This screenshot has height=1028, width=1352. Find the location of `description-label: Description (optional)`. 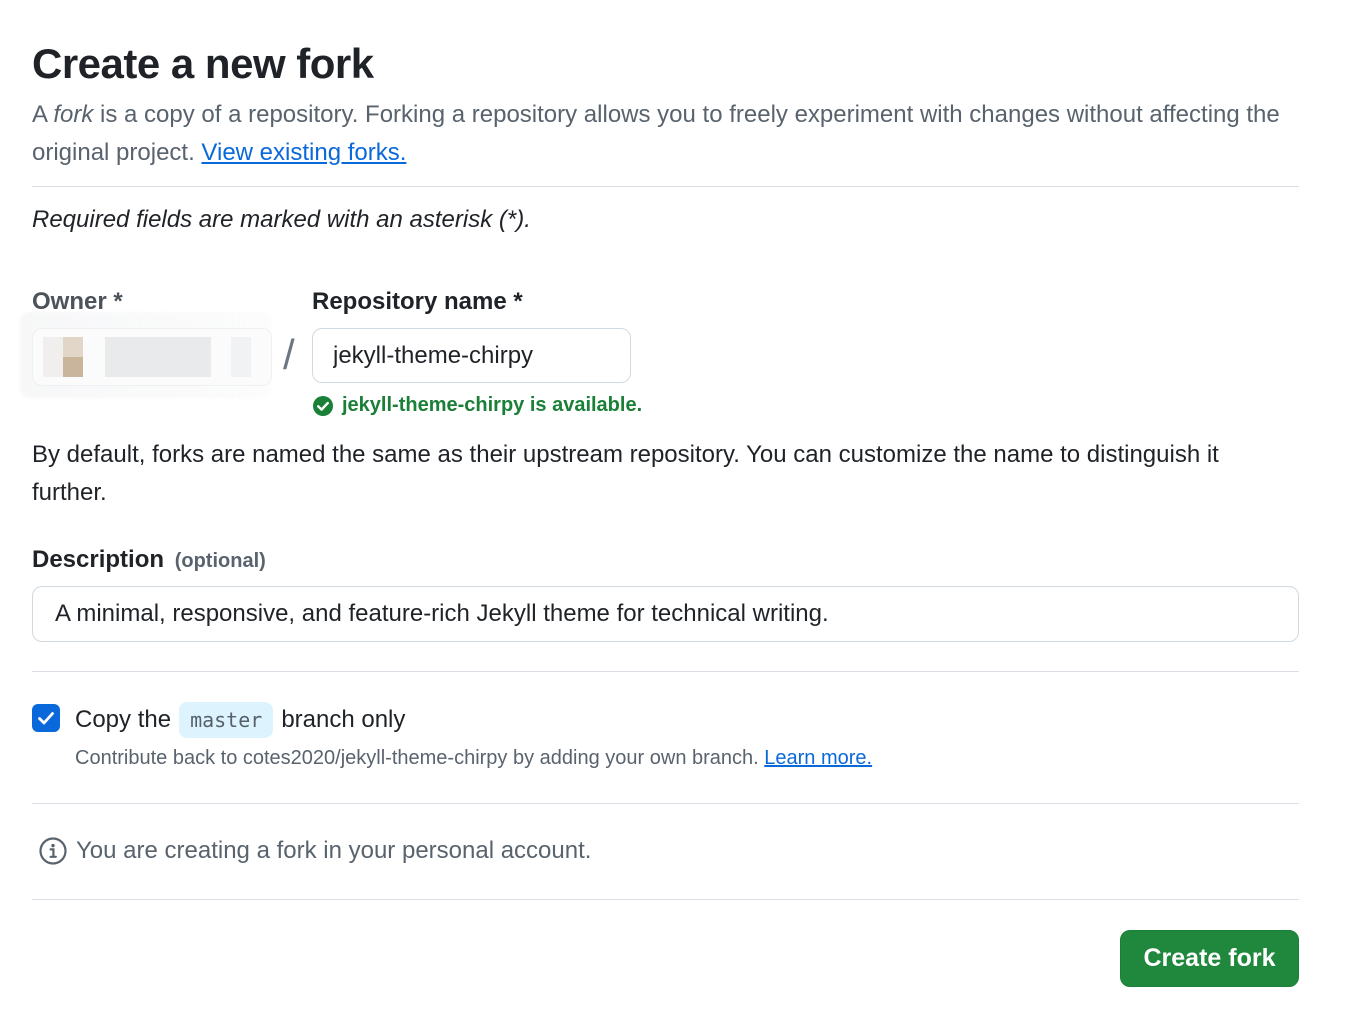

description-label: Description (optional) is located at coordinates (149, 560).